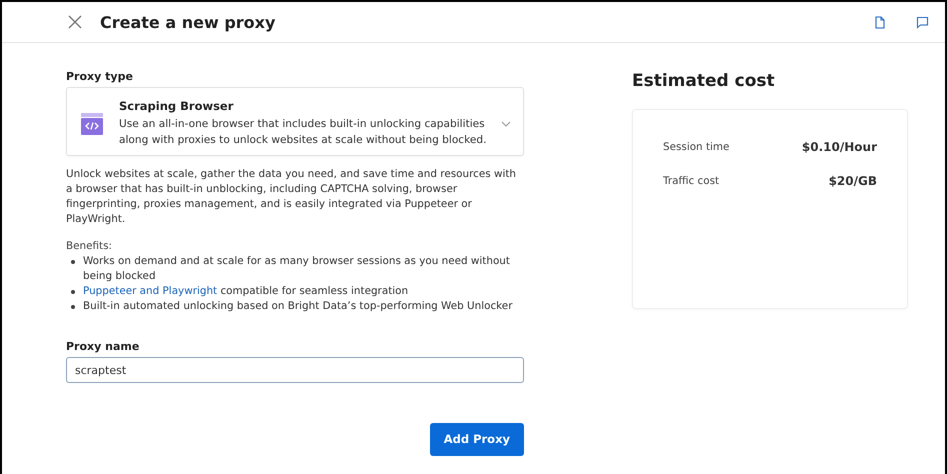 The image size is (947, 474). What do you see at coordinates (92, 123) in the screenshot?
I see `code-window-icon` at bounding box center [92, 123].